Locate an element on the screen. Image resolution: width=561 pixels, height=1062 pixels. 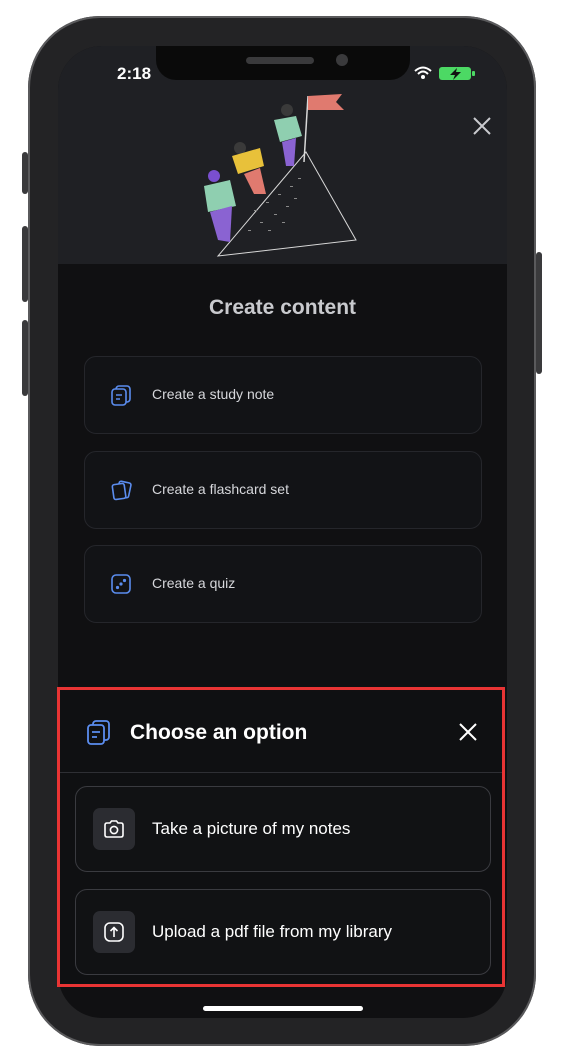
side-button is located at coordinates (25, 173).